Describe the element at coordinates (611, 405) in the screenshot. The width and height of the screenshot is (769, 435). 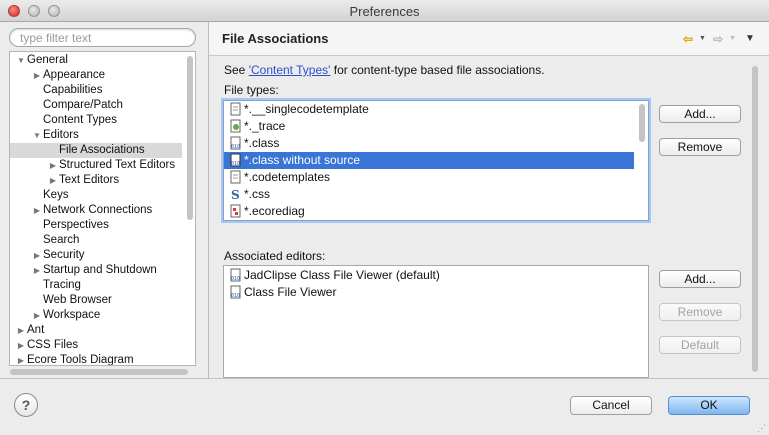
I see `cancel-button: Cancel` at that location.